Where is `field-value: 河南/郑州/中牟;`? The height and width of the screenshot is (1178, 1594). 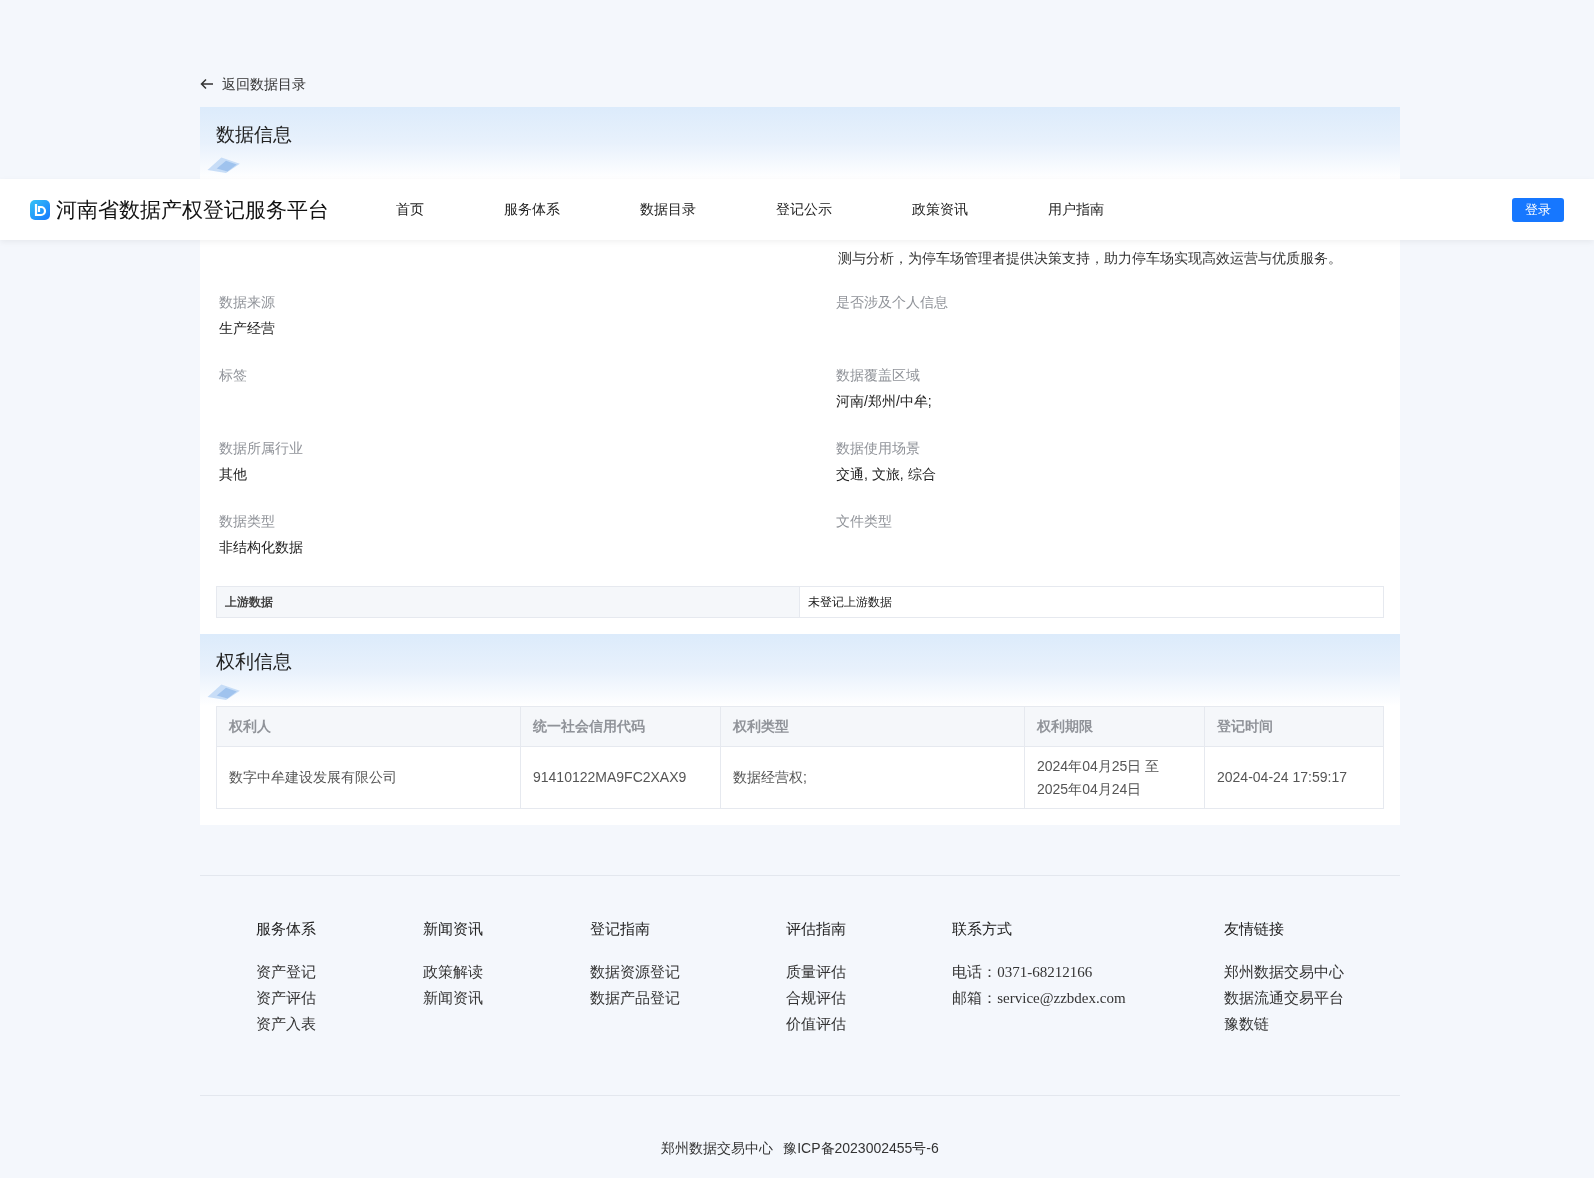
field-value: 河南/郑州/中牟; is located at coordinates (884, 401).